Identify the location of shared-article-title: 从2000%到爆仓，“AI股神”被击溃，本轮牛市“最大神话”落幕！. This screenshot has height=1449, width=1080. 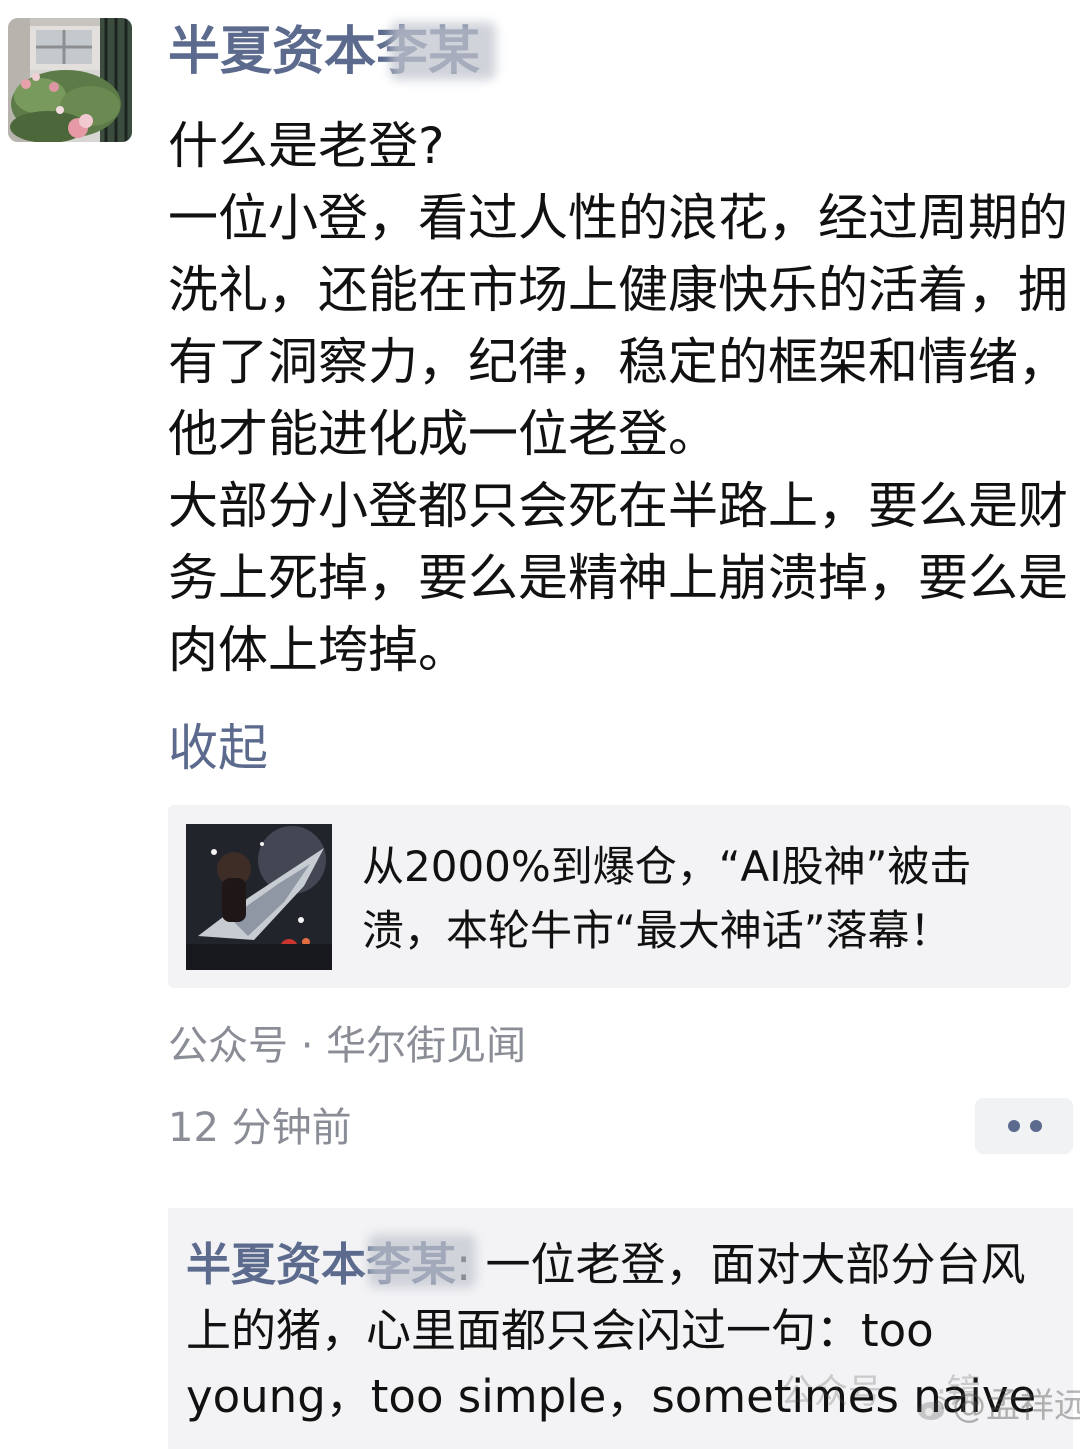
(707, 899).